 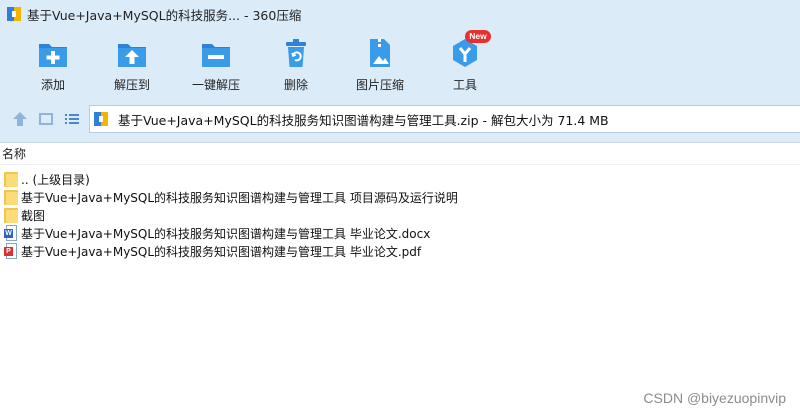 What do you see at coordinates (400, 14) in the screenshot?
I see `title-bar: 基于Vue+Java+MySQL的科技服务... - 360压缩` at bounding box center [400, 14].